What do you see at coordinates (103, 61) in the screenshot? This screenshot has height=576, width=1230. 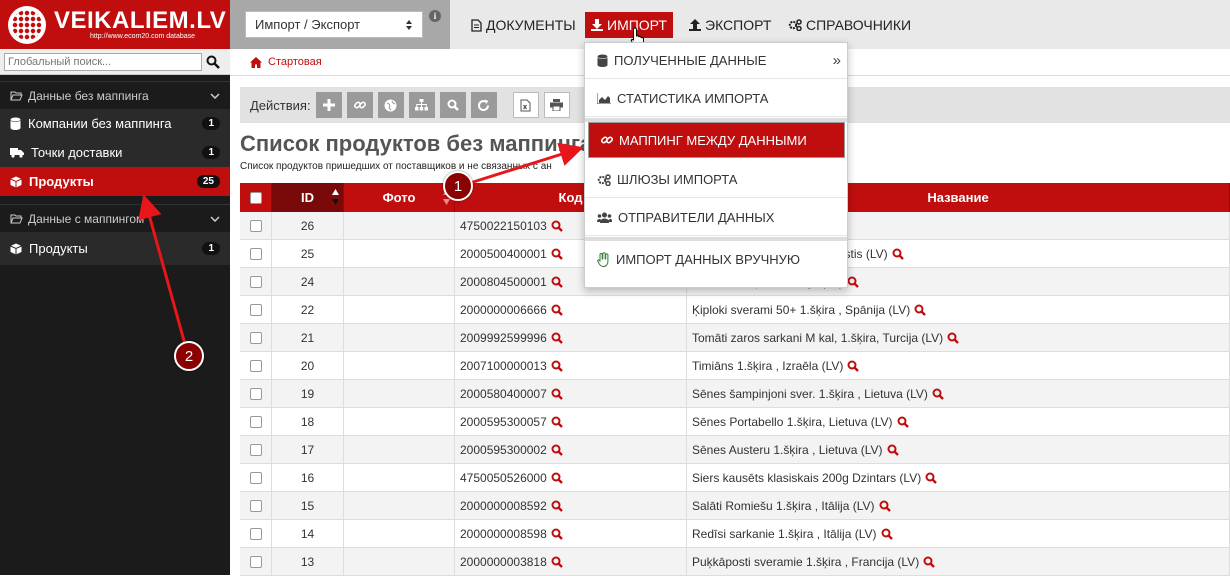 I see `global-search-input` at bounding box center [103, 61].